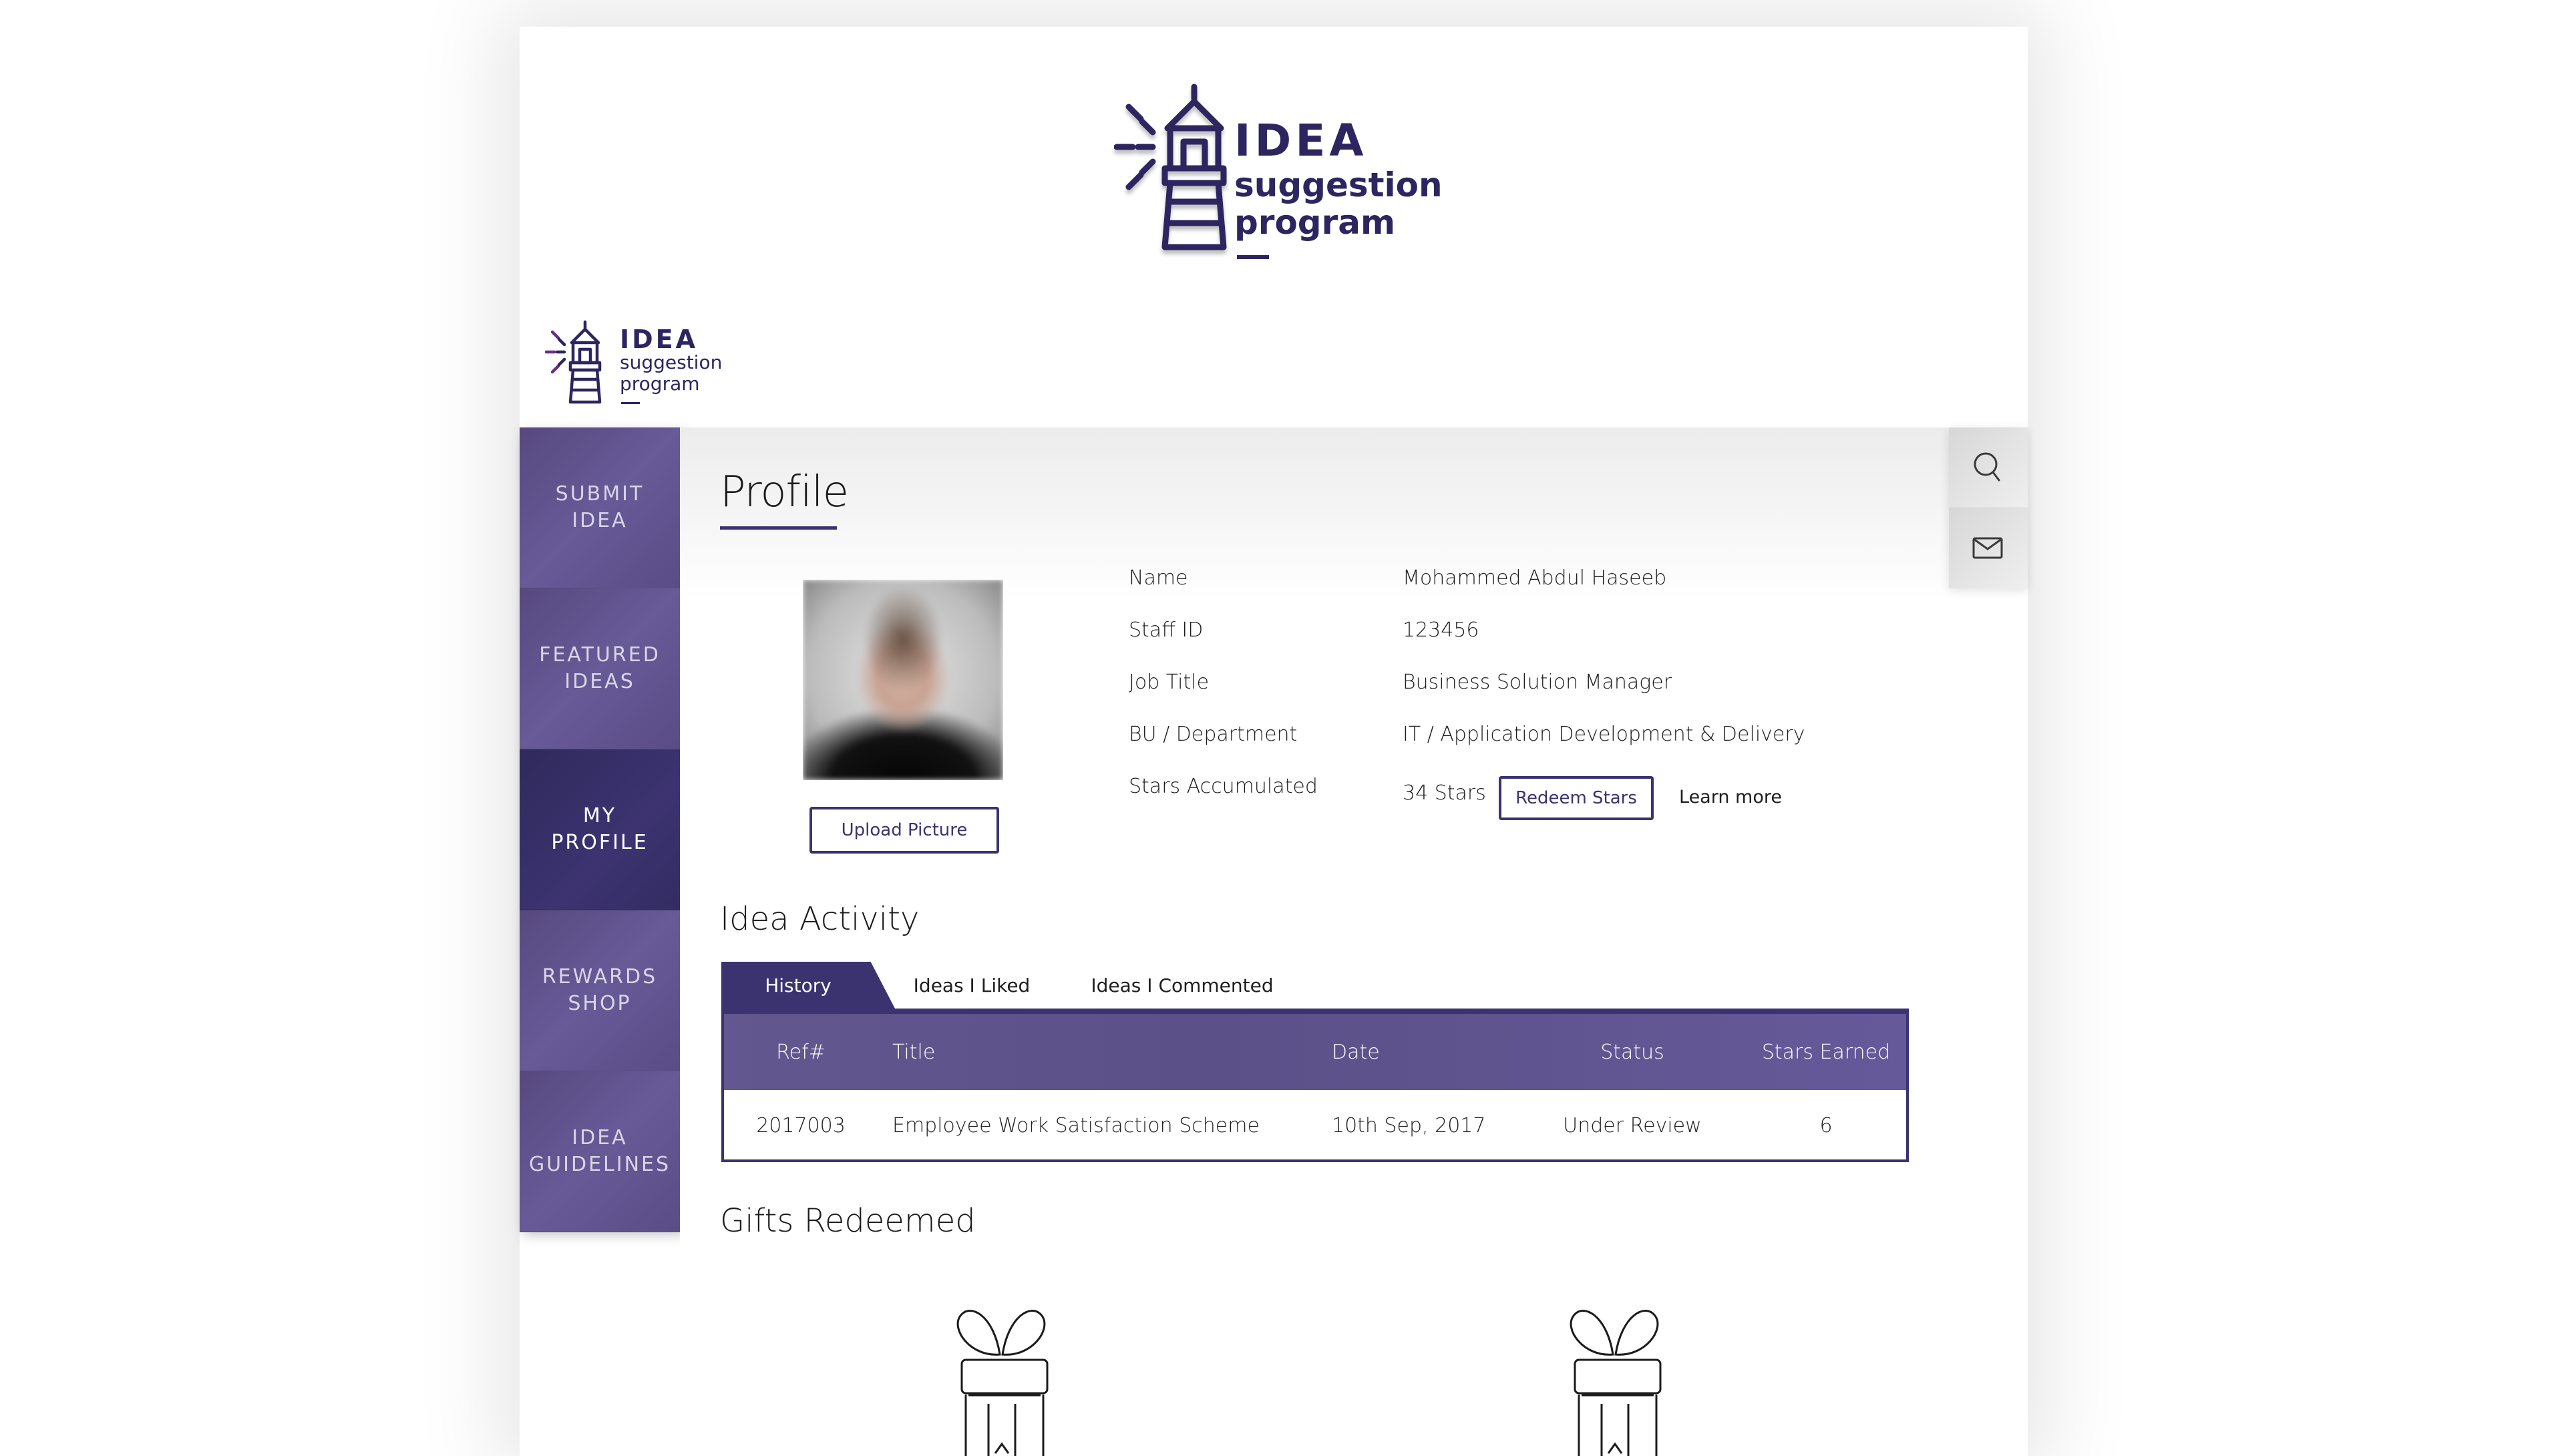  I want to click on idea-activity-heading: Idea Activity, so click(820, 919).